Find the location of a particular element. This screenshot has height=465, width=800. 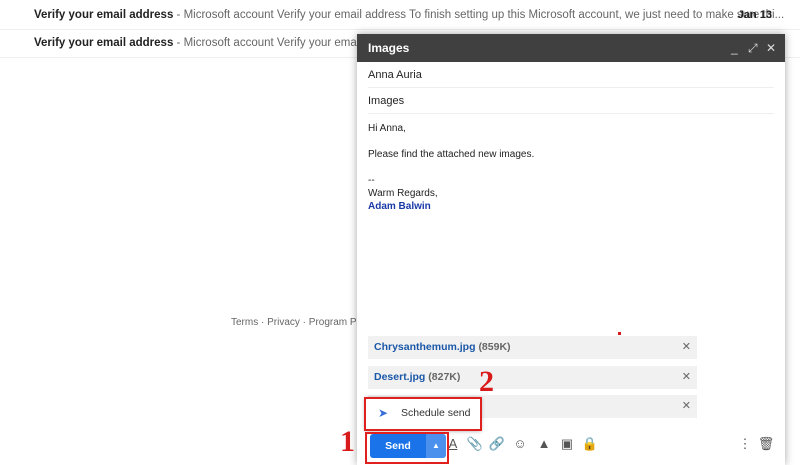

trash-icon: 🗑 is located at coordinates (766, 444).